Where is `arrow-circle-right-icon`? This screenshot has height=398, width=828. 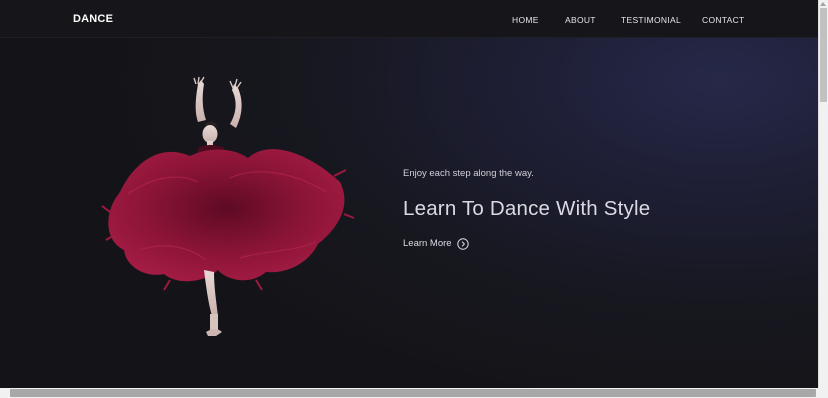
arrow-circle-right-icon is located at coordinates (462, 243).